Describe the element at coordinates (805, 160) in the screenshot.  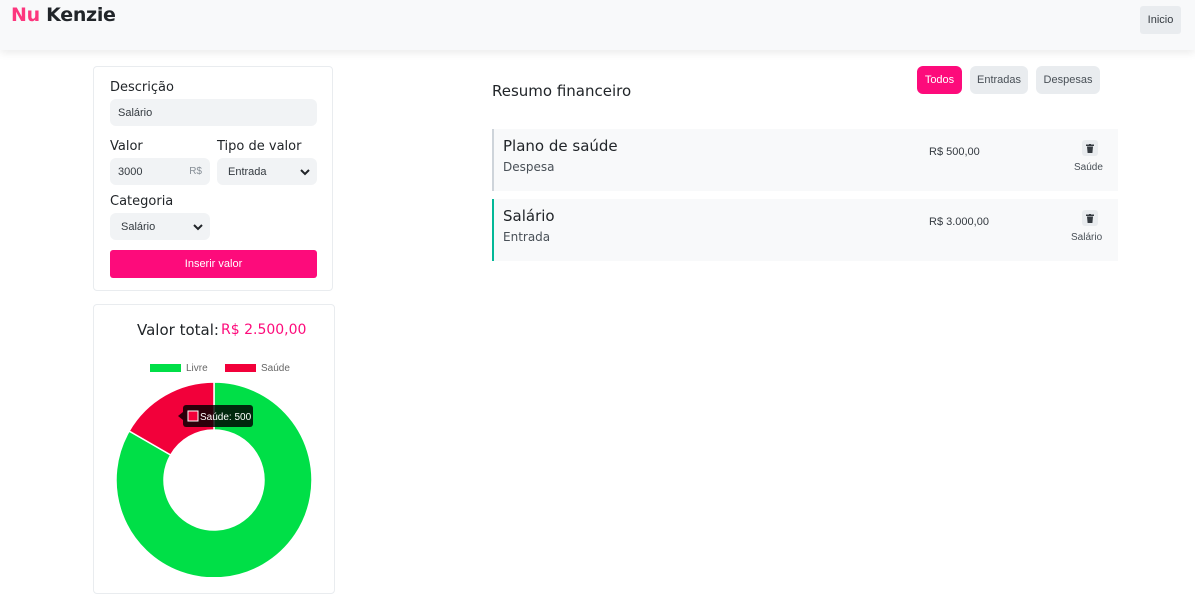
I see `transaction-card: Plano de saúde Despesa R$ 500,00 Saúde` at that location.